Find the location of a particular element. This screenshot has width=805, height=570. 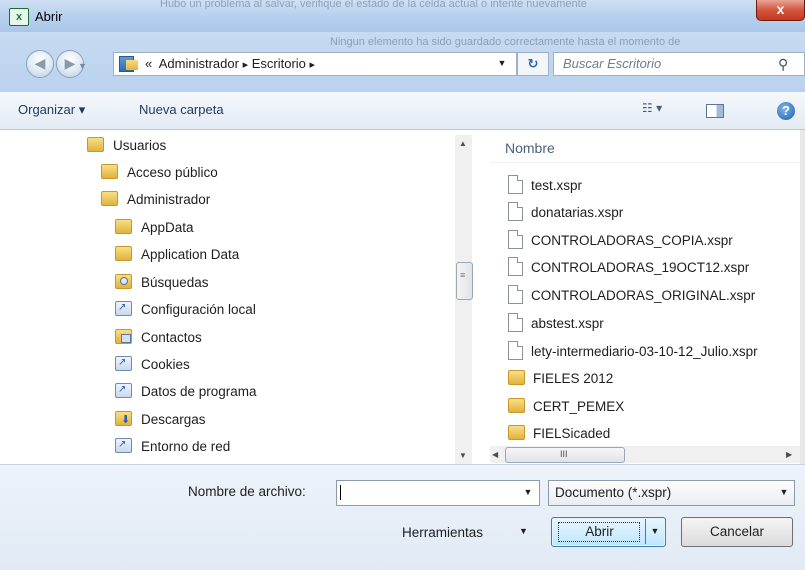

file-item-controladoras-19oct12: CONTROLADORAS_19OCT12.xspr is located at coordinates (628, 268).